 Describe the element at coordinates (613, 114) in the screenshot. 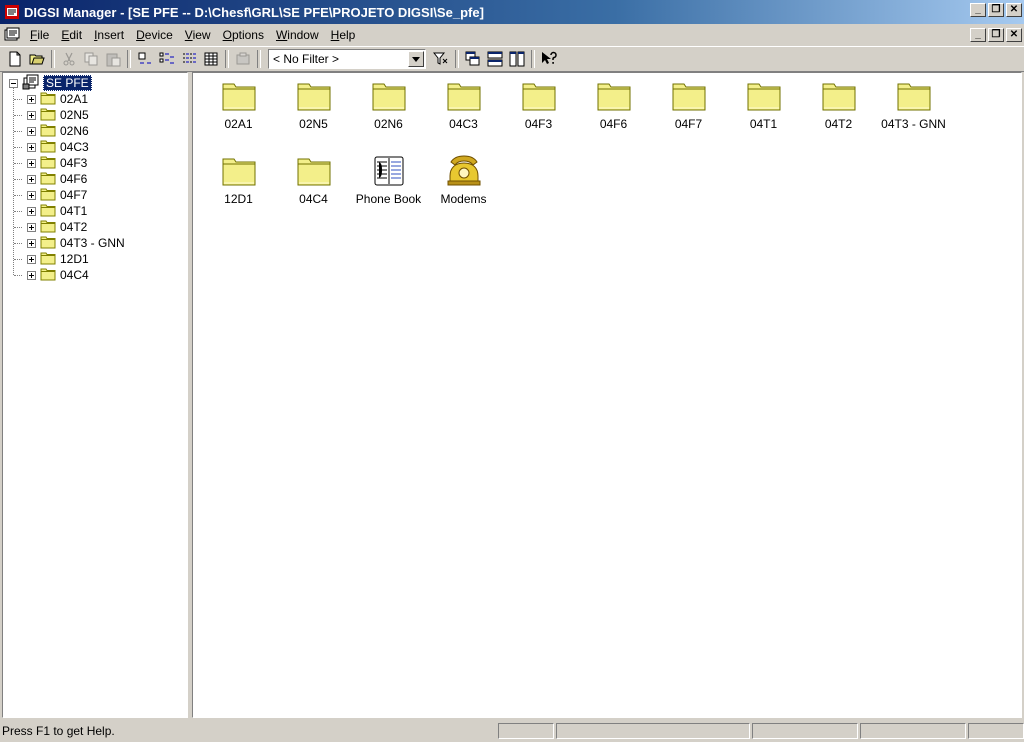

I see `list-item-04f6: 04F6` at that location.